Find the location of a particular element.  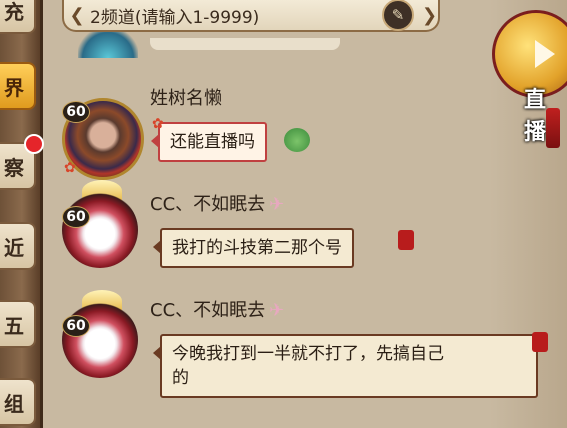

message-bubble-1: 还能直播吗 is located at coordinates (209, 142).